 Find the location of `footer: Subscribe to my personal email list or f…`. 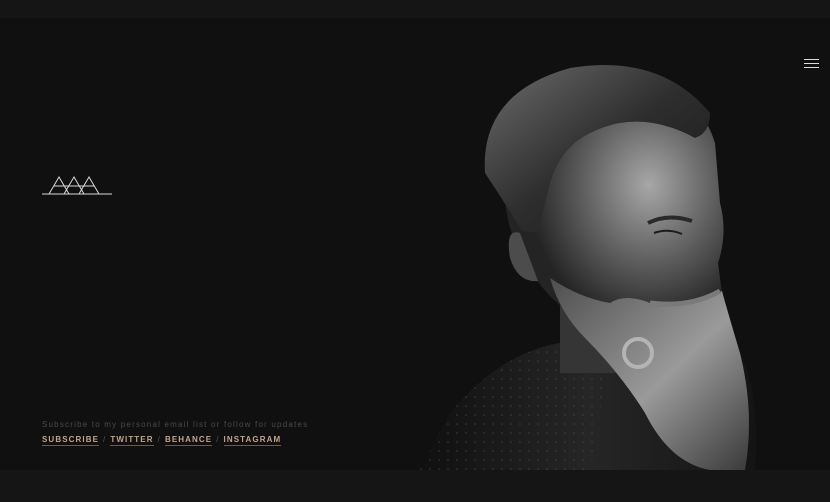

footer: Subscribe to my personal email list or f… is located at coordinates (207, 433).